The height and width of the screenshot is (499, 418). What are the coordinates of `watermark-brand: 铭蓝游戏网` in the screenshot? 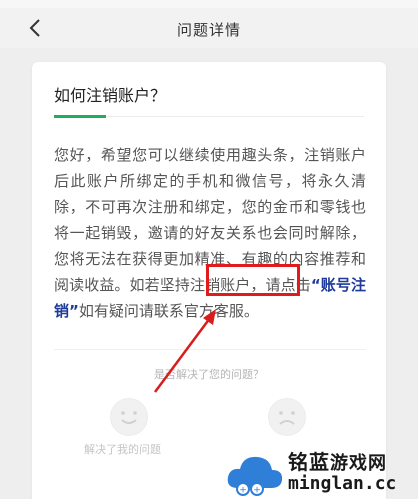 It's located at (337, 462).